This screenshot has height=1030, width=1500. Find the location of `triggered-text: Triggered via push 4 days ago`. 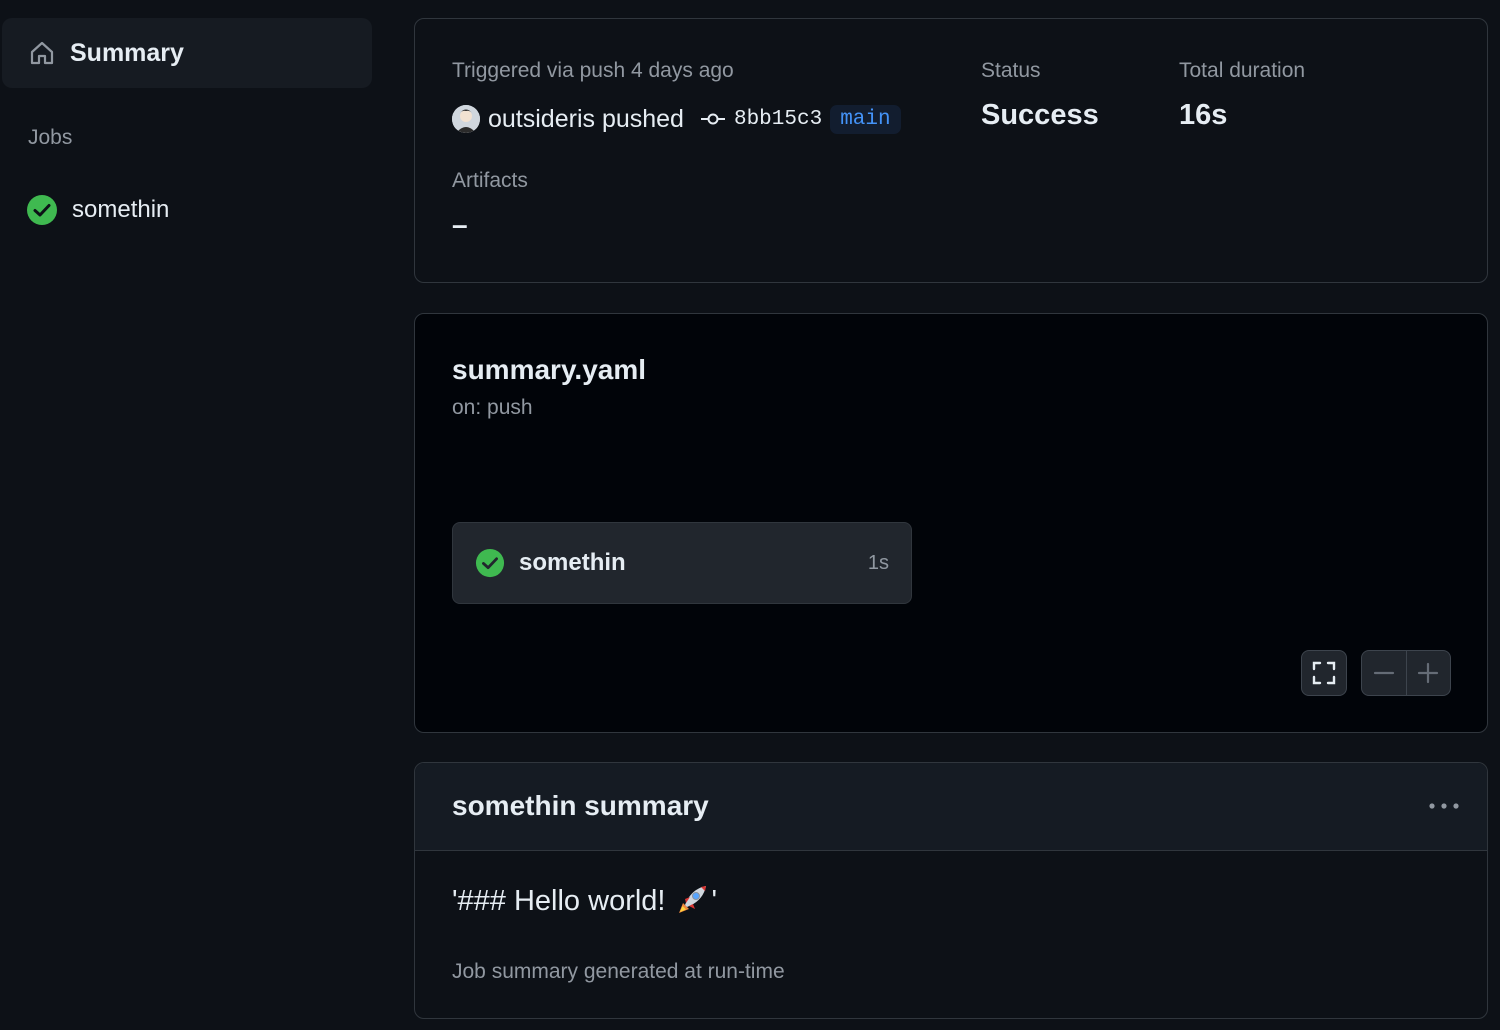

triggered-text: Triggered via push 4 days ago is located at coordinates (593, 70).